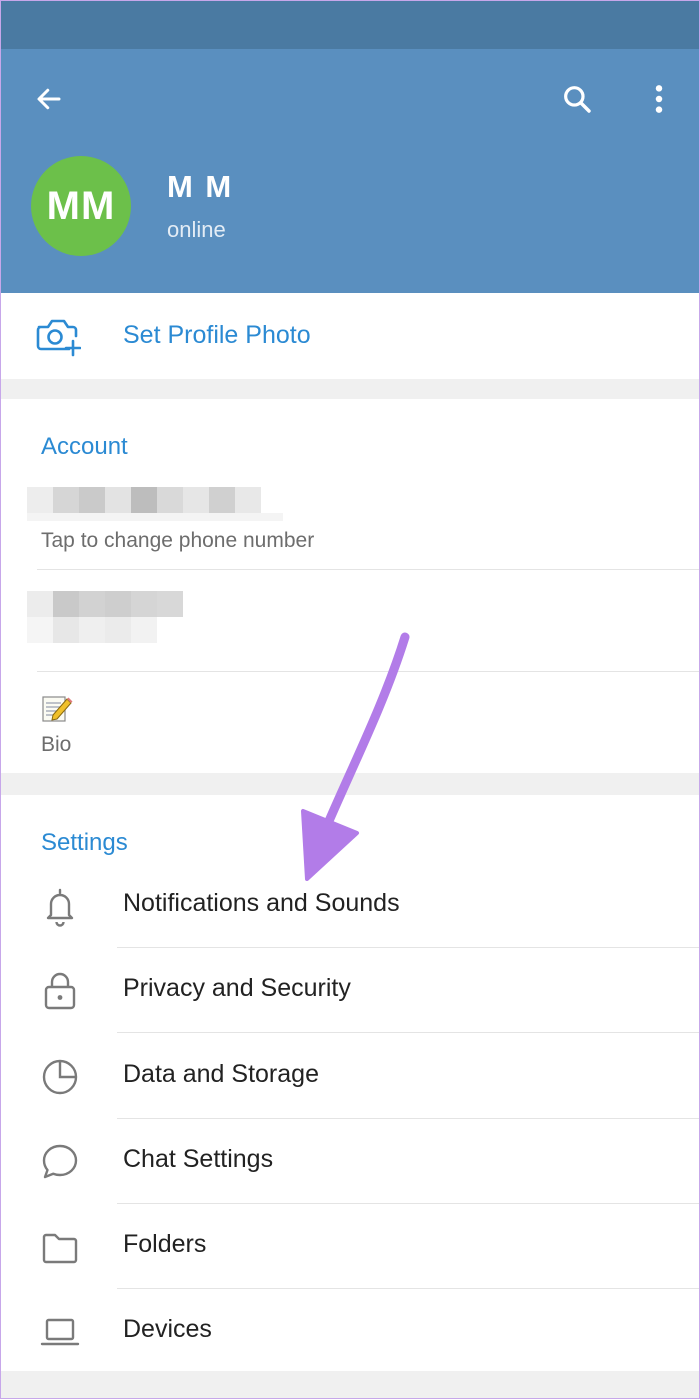 The width and height of the screenshot is (700, 1399). I want to click on search-icon, so click(577, 99).